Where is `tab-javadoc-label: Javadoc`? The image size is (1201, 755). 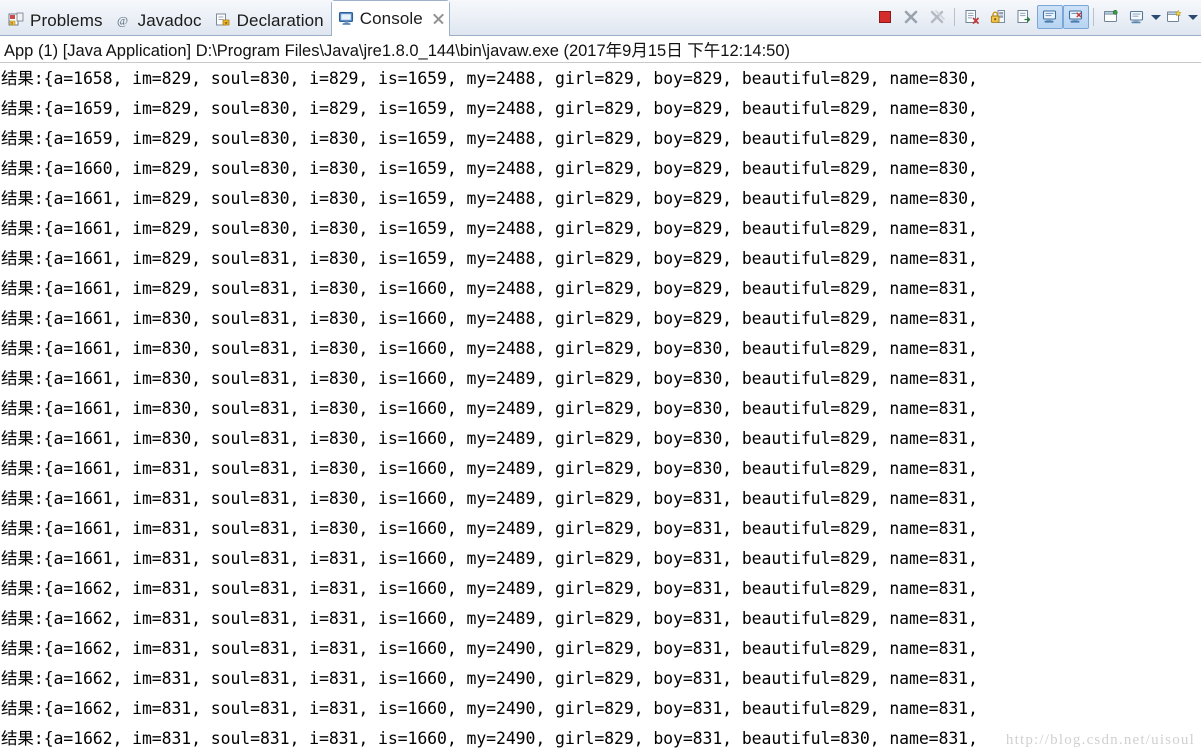 tab-javadoc-label: Javadoc is located at coordinates (169, 20).